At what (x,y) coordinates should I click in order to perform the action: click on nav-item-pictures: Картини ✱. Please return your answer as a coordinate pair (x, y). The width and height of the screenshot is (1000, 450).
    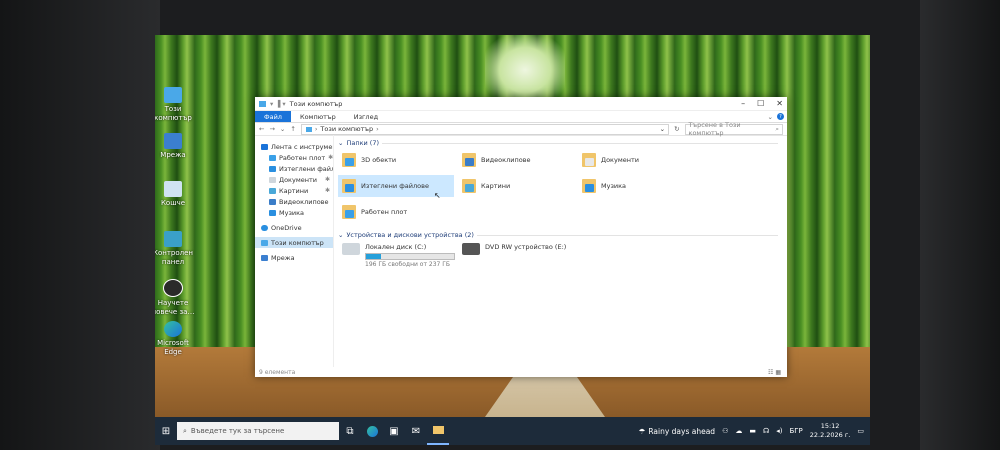
    Looking at the image, I should click on (294, 190).